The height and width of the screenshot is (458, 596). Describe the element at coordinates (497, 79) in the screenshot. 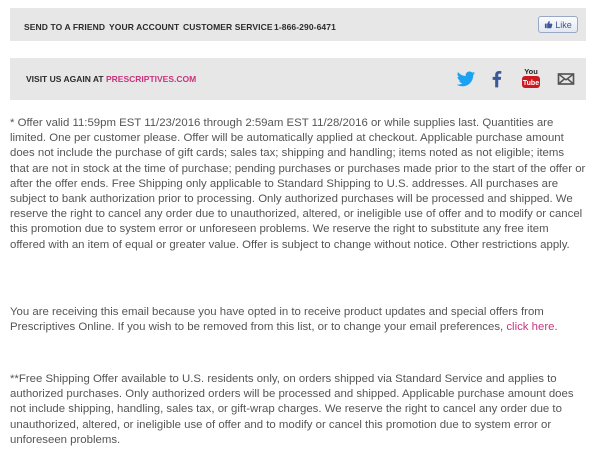

I see `facebook-icon` at that location.